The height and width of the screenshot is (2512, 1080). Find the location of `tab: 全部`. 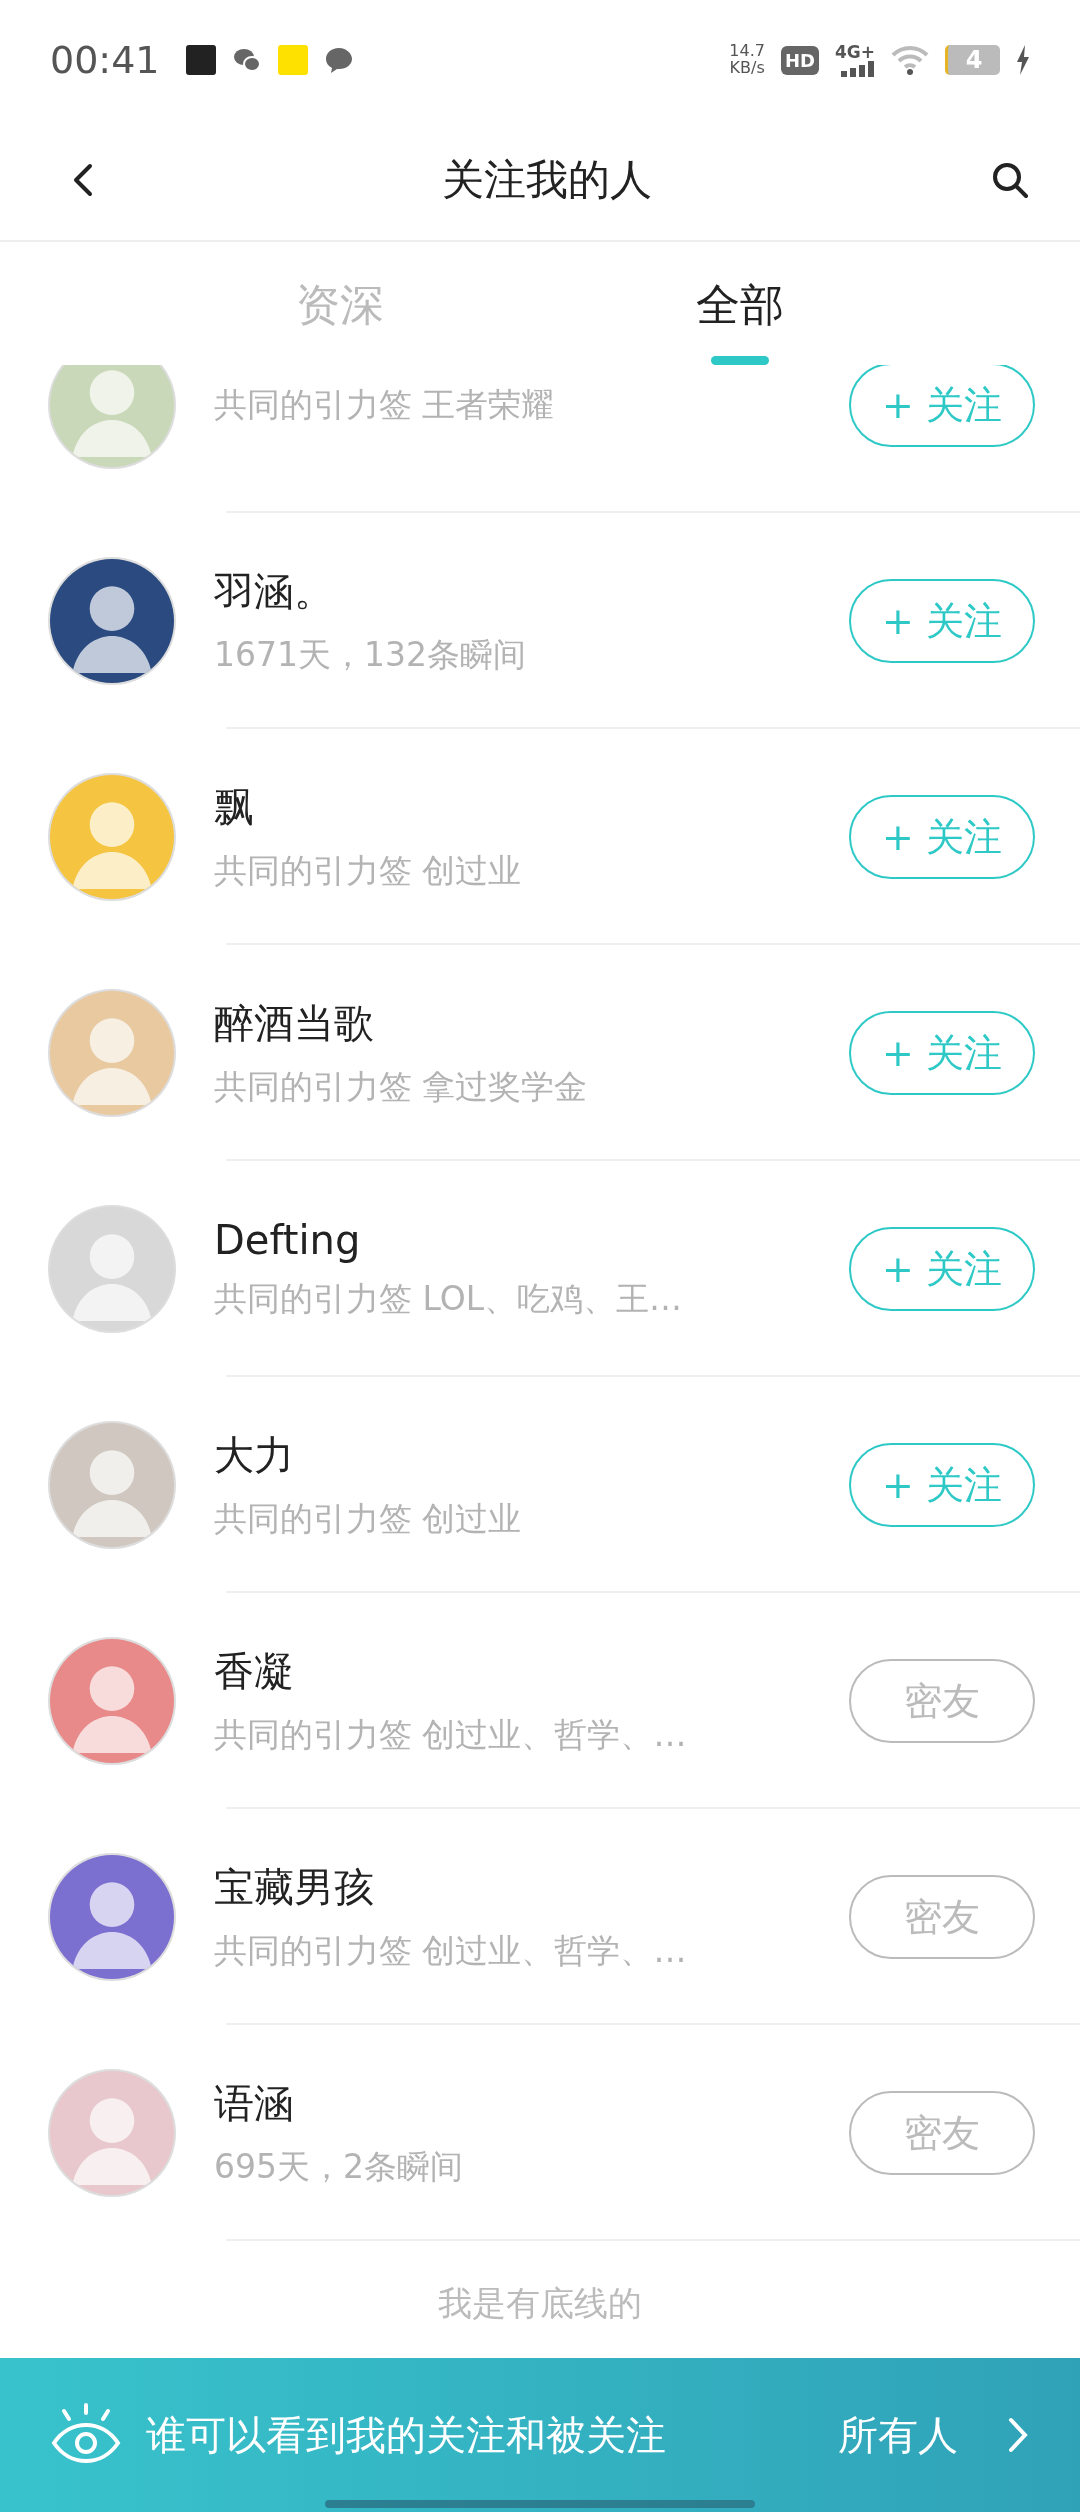

tab: 全部 is located at coordinates (740, 303).